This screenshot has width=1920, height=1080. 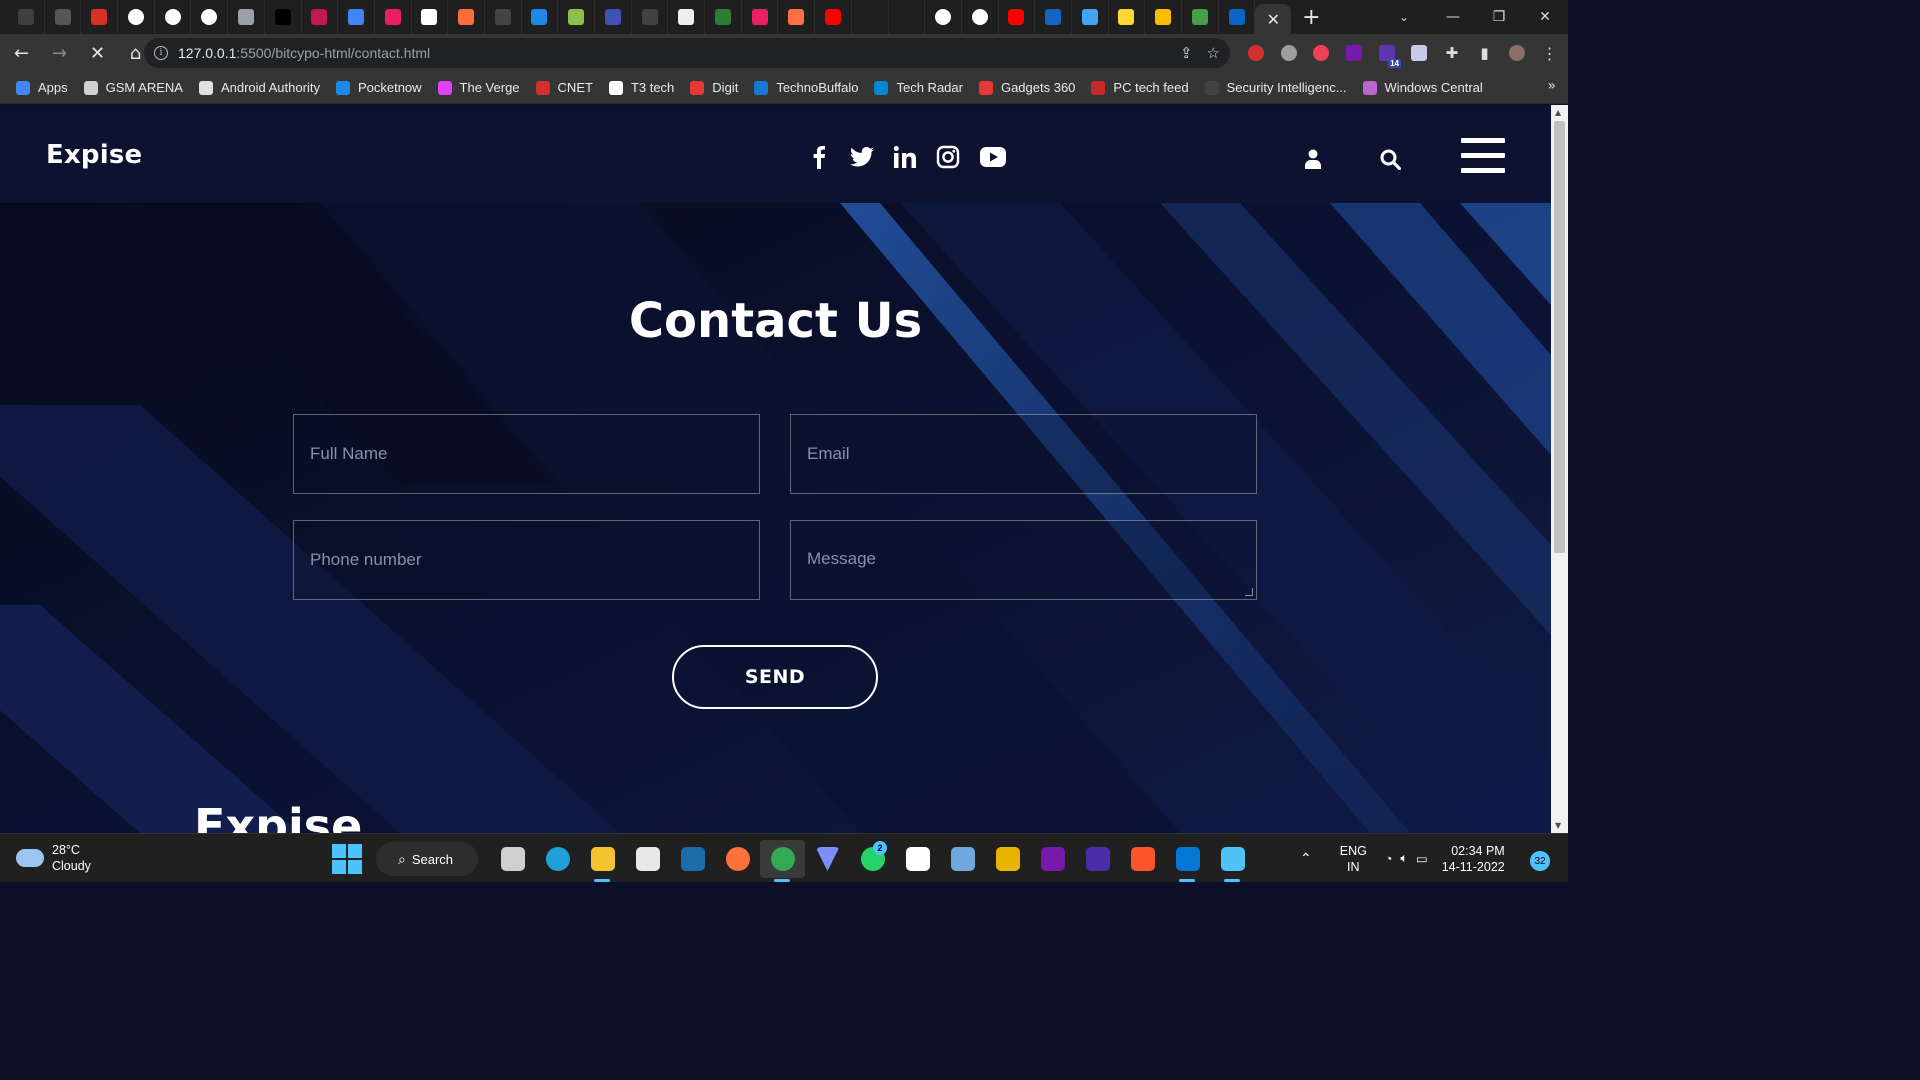 What do you see at coordinates (782, 861) in the screenshot?
I see `chrome-icon` at bounding box center [782, 861].